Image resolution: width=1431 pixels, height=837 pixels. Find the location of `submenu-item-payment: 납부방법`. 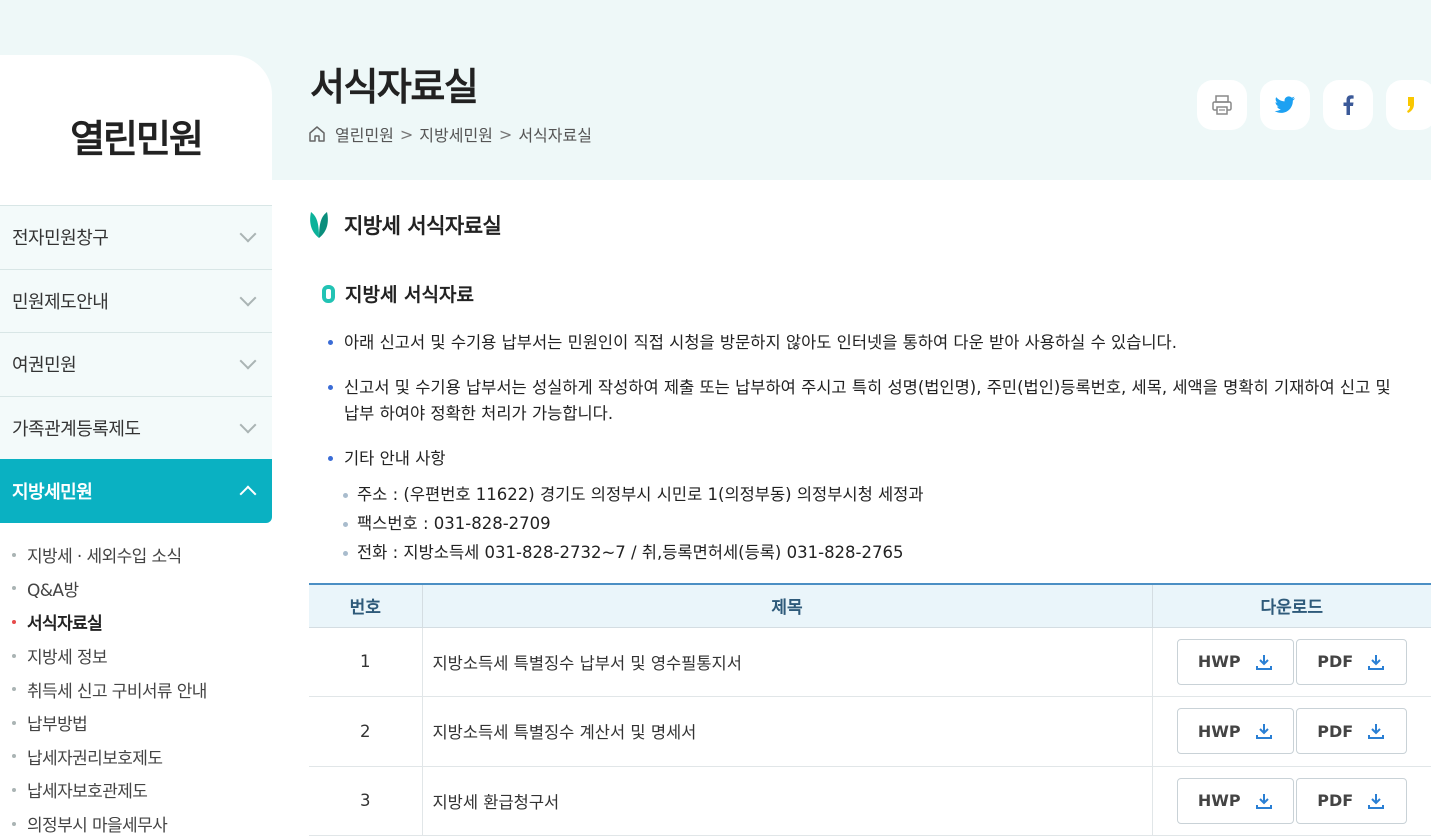

submenu-item-payment: 납부방법 is located at coordinates (136, 723).